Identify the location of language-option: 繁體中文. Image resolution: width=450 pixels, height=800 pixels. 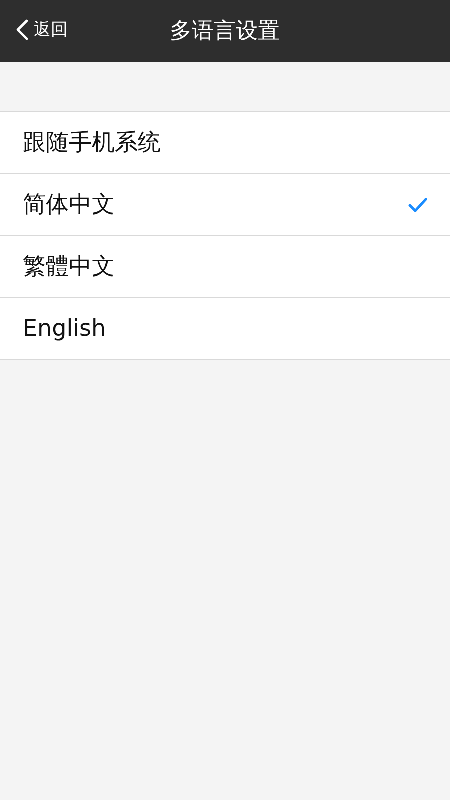
(225, 267).